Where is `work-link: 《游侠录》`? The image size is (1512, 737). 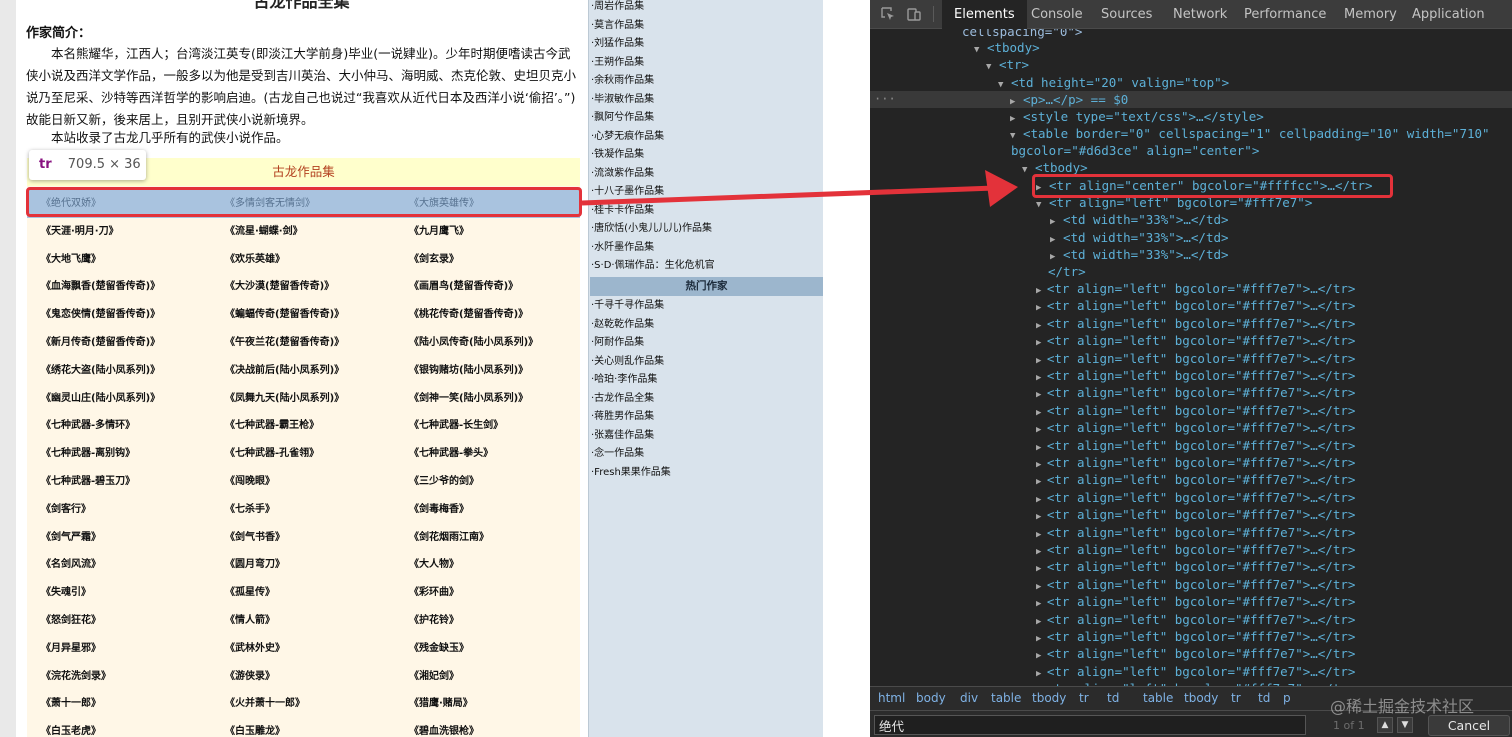
work-link: 《游侠录》 is located at coordinates (303, 677).